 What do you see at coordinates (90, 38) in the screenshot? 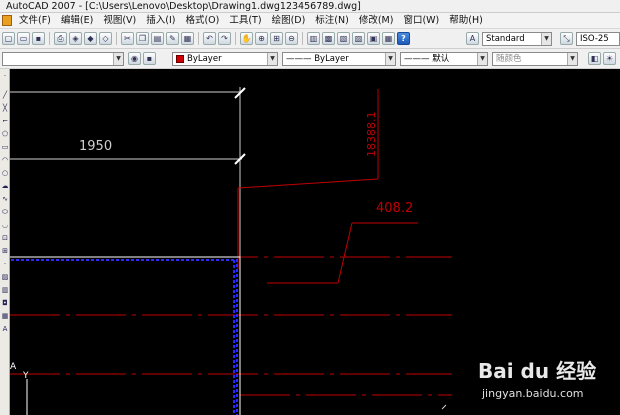
I see `publish-icon: ◆` at bounding box center [90, 38].